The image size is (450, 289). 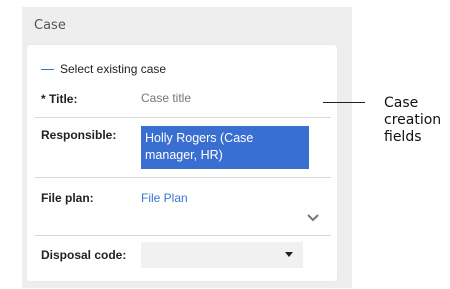 What do you see at coordinates (313, 218) in the screenshot?
I see `chevron-down-icon` at bounding box center [313, 218].